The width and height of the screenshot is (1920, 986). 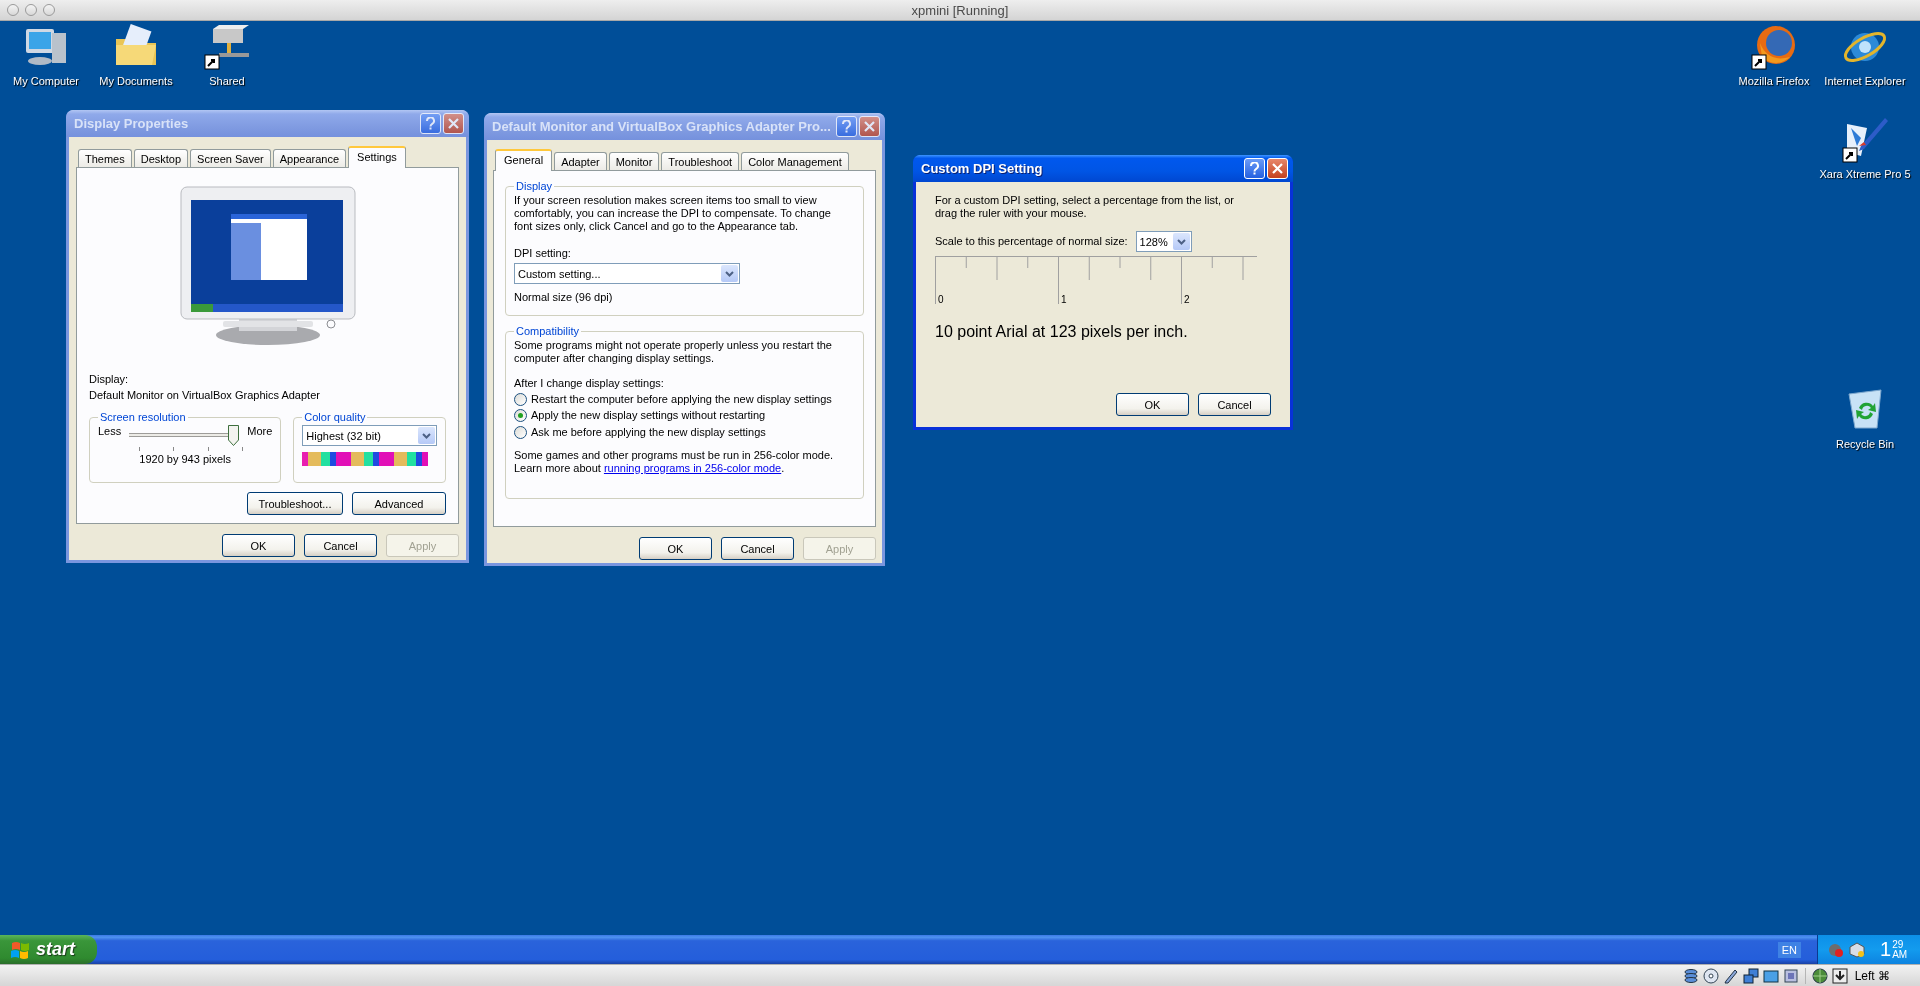 What do you see at coordinates (1096, 282) in the screenshot?
I see `ruler: 0 1 2` at bounding box center [1096, 282].